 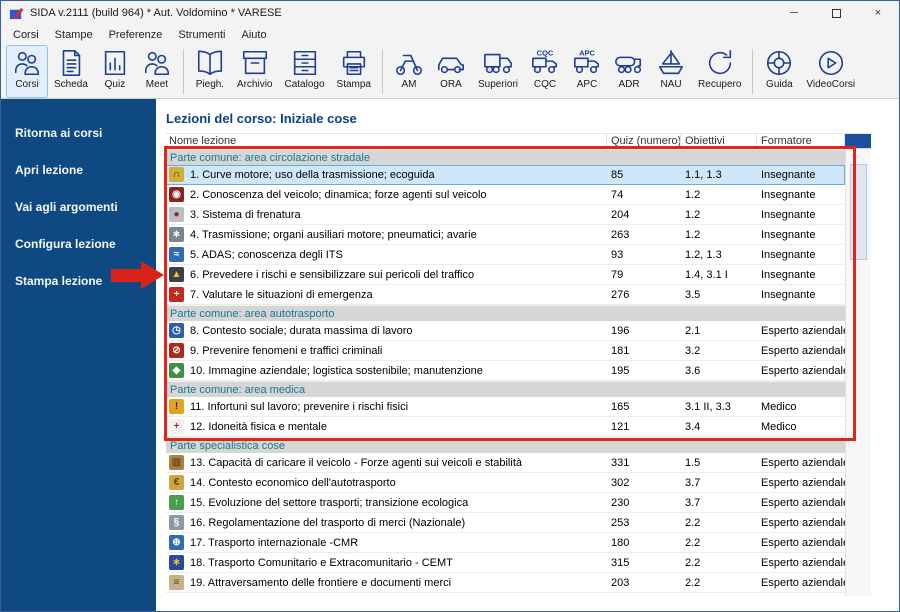 What do you see at coordinates (671, 71) in the screenshot?
I see `toolbar-button-nau: NAU` at bounding box center [671, 71].